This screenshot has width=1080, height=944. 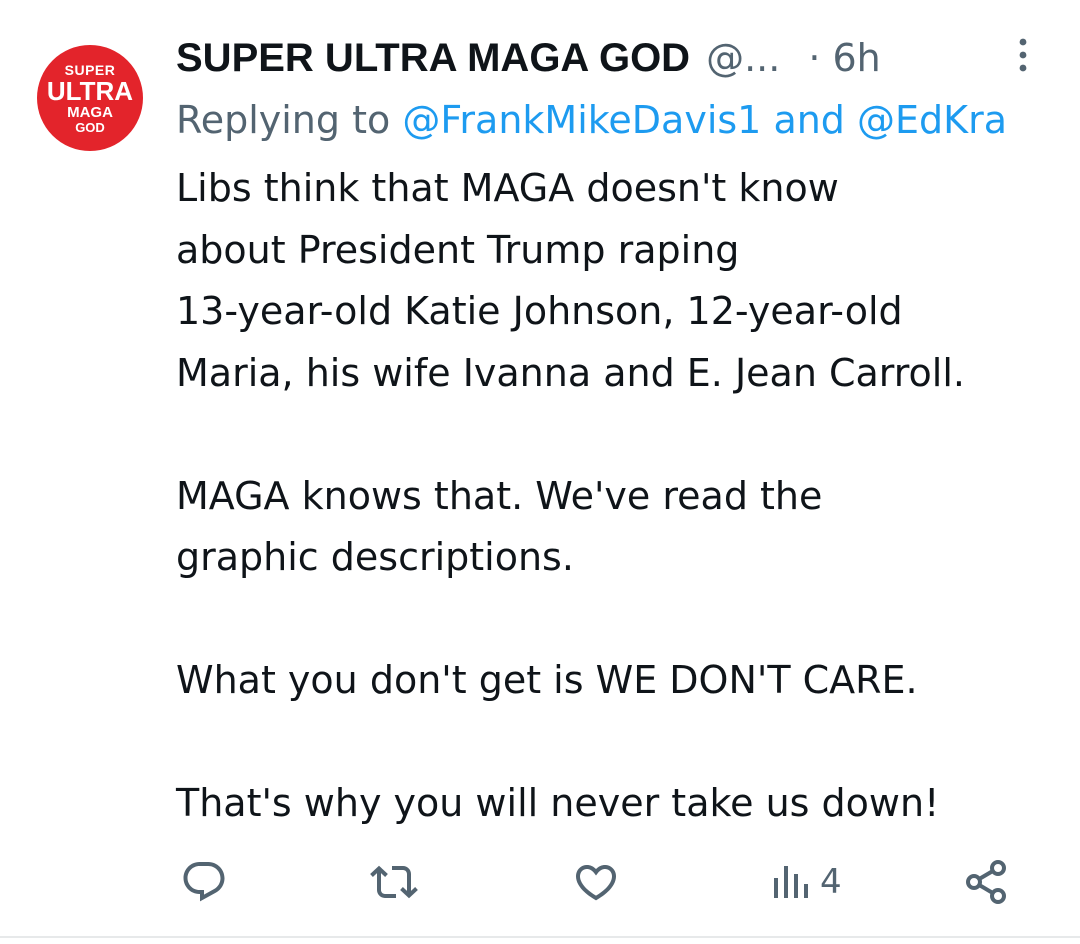 What do you see at coordinates (831, 882) in the screenshot?
I see `views-count: 4` at bounding box center [831, 882].